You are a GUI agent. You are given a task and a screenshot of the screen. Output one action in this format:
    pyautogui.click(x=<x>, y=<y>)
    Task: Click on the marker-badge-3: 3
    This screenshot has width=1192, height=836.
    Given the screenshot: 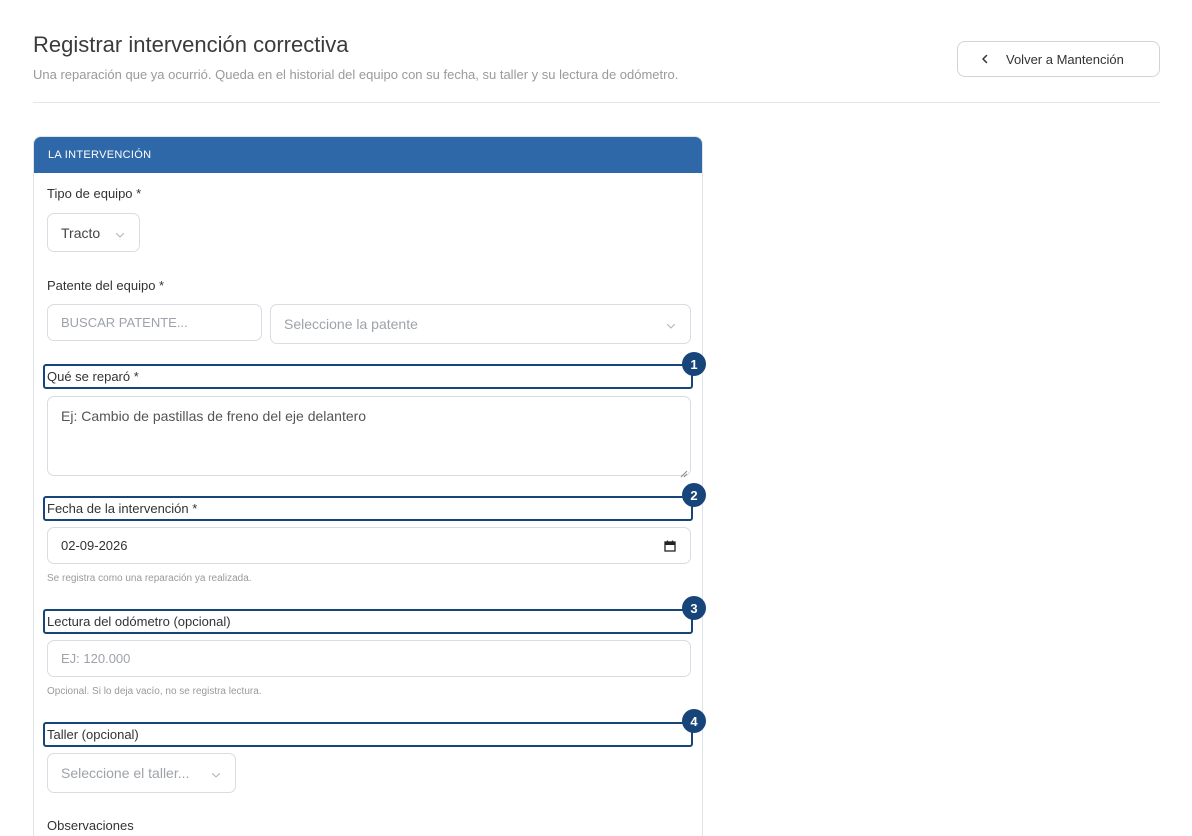 What is the action you would take?
    pyautogui.click(x=694, y=608)
    